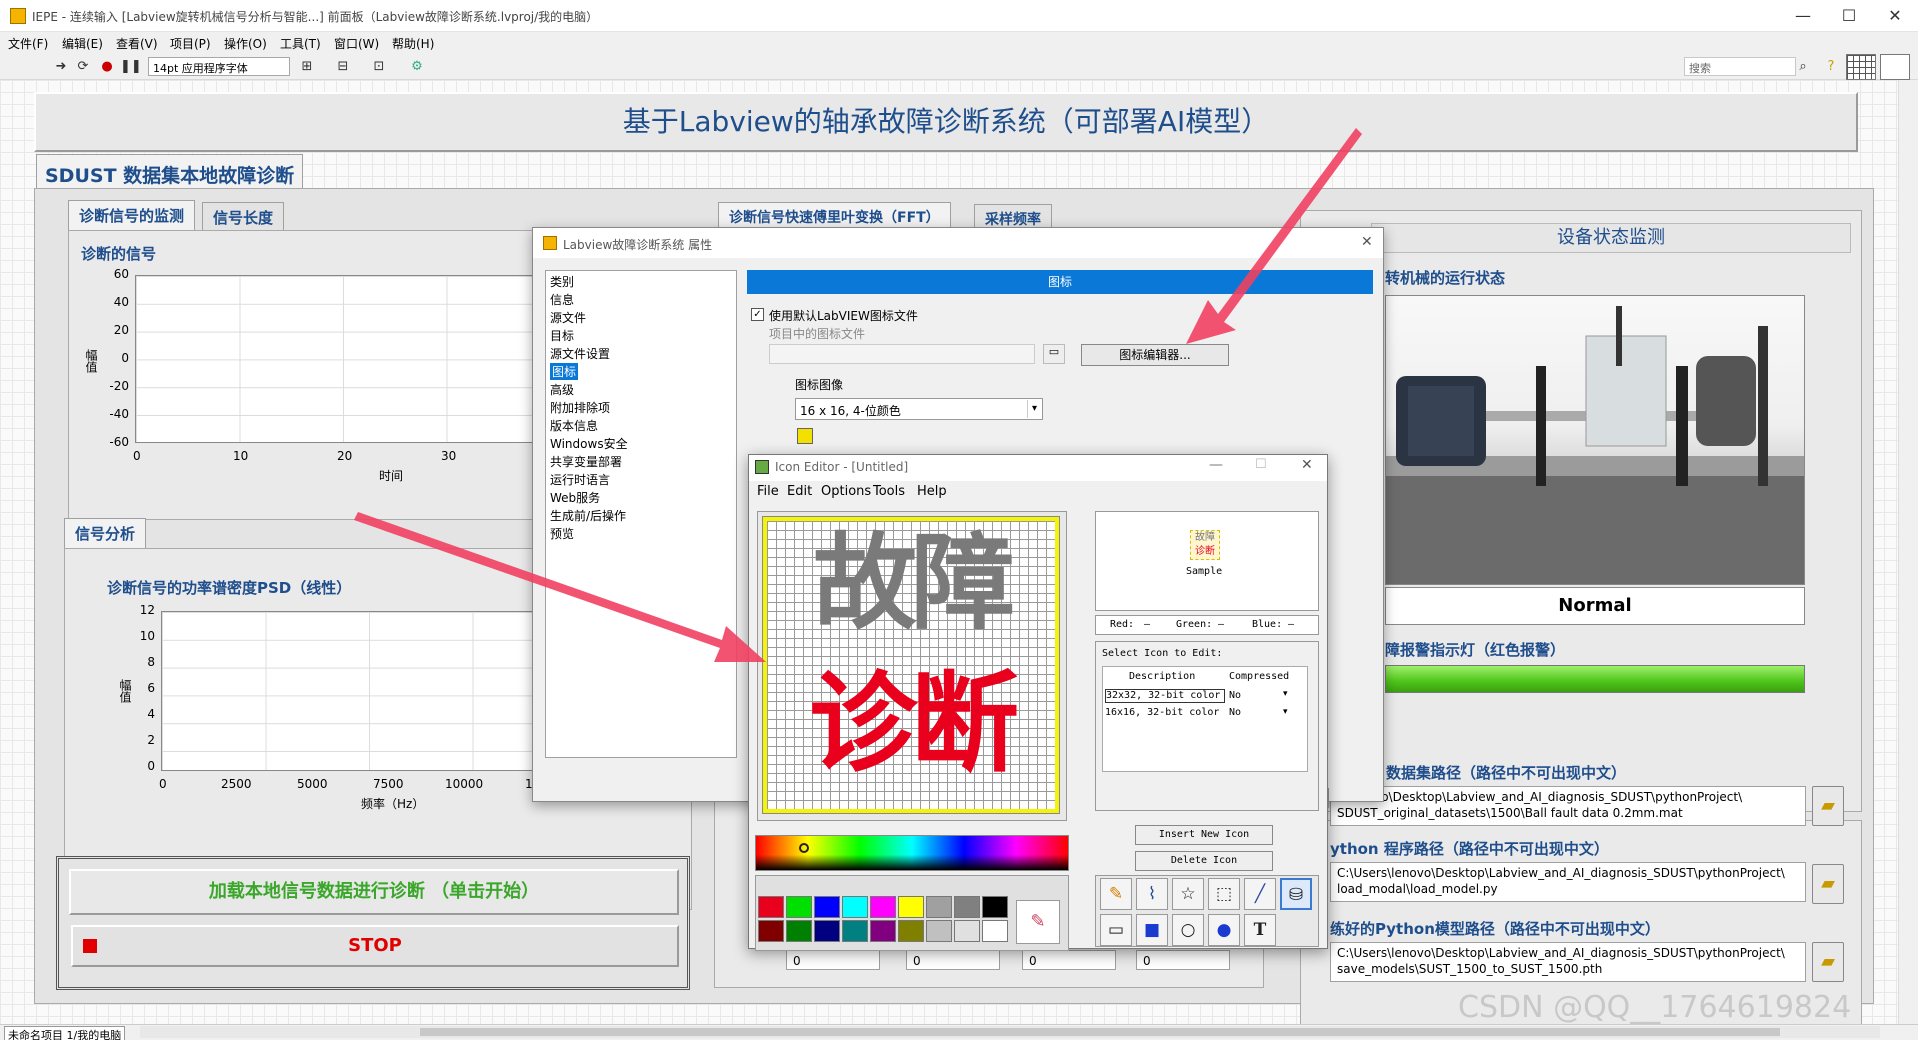  What do you see at coordinates (568, 317) in the screenshot?
I see `category-item: 源文件` at bounding box center [568, 317].